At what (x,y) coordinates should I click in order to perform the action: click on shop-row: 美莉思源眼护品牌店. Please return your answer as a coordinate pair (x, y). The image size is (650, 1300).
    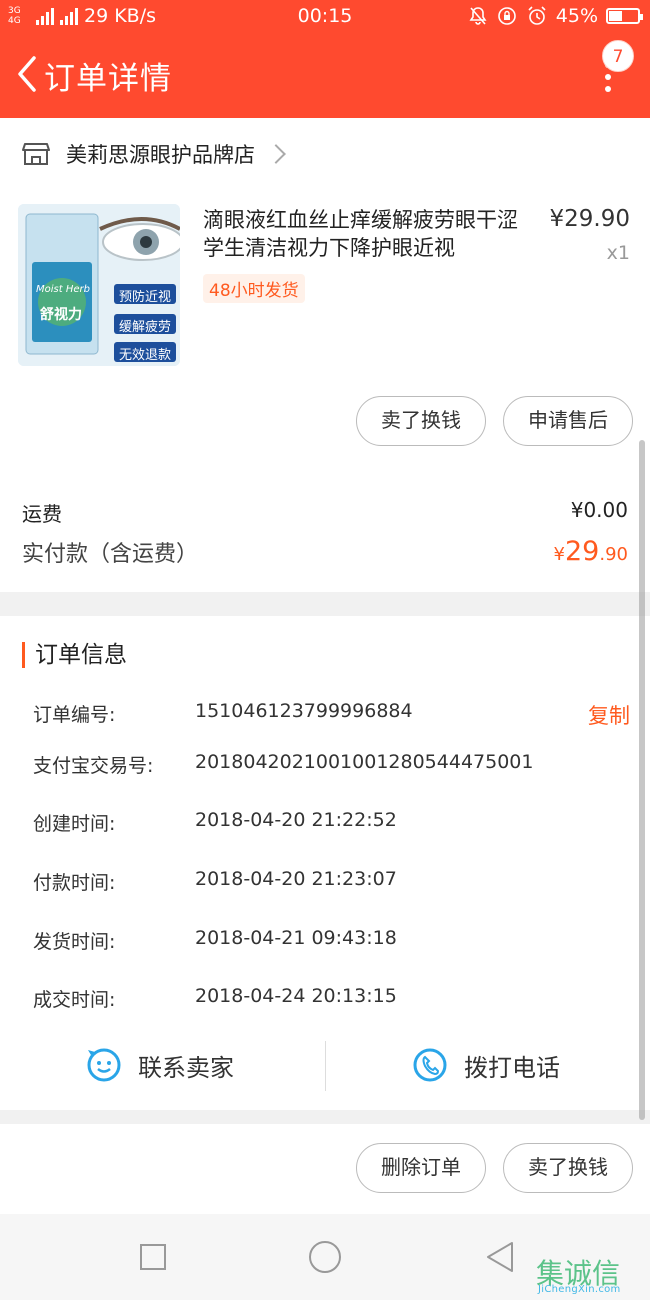
    Looking at the image, I should click on (154, 154).